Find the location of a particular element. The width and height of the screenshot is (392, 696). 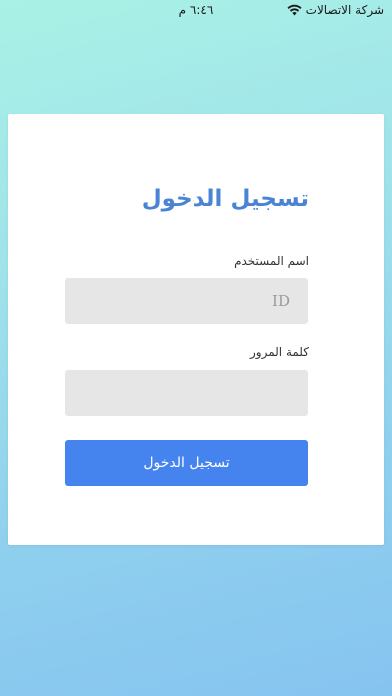

username-input is located at coordinates (186, 301).